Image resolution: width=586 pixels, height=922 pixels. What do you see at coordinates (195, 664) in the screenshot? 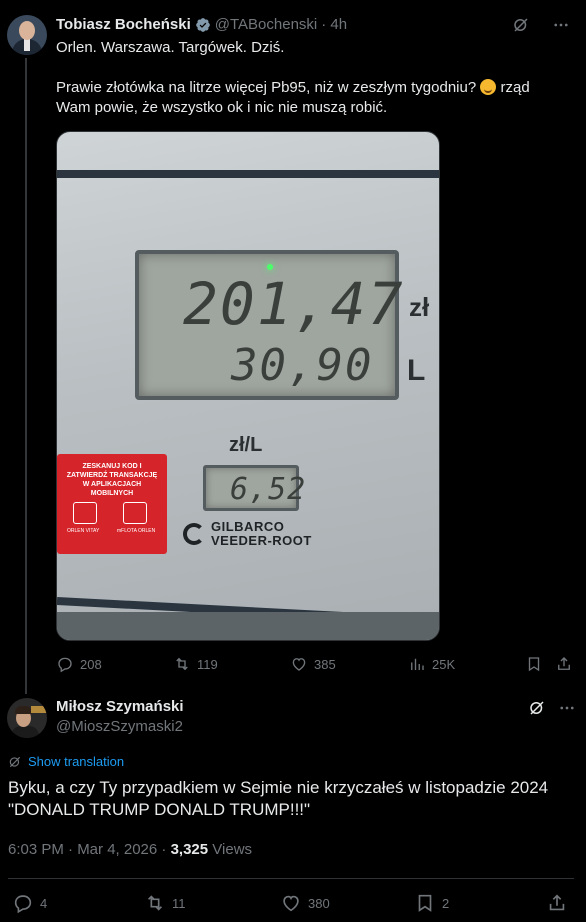
I see `repost-button: 119` at bounding box center [195, 664].